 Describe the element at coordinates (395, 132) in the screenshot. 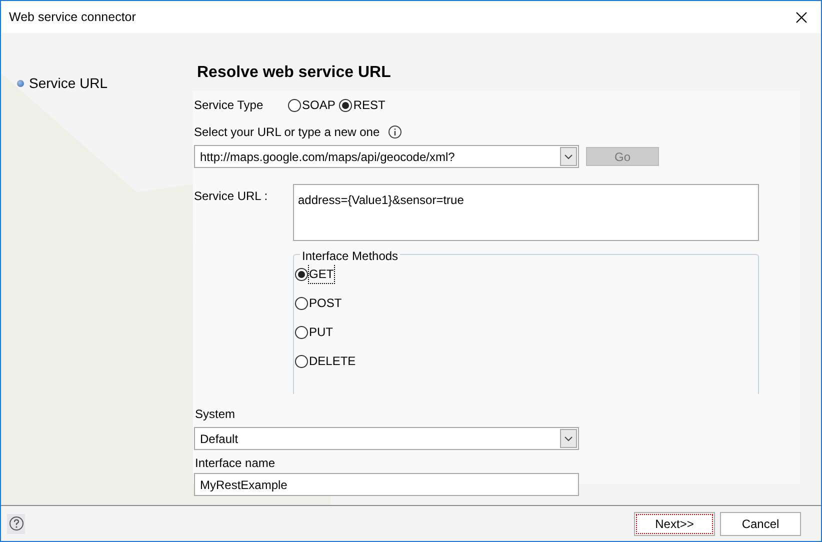

I see `info-icon` at that location.